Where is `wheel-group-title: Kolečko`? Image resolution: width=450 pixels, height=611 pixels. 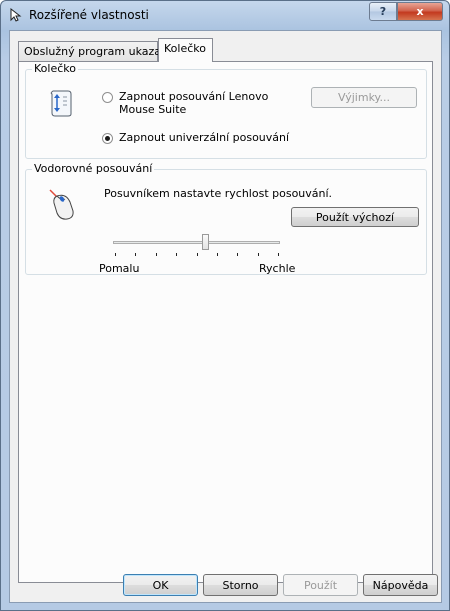
wheel-group-title: Kolečko is located at coordinates (55, 68).